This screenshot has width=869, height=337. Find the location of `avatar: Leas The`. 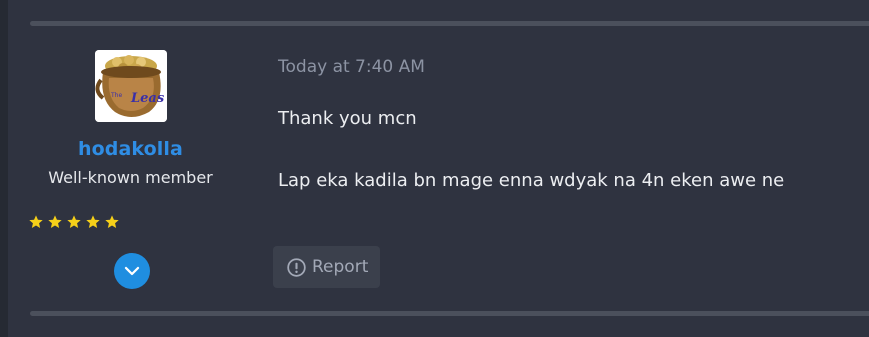

avatar: Leas The is located at coordinates (131, 86).